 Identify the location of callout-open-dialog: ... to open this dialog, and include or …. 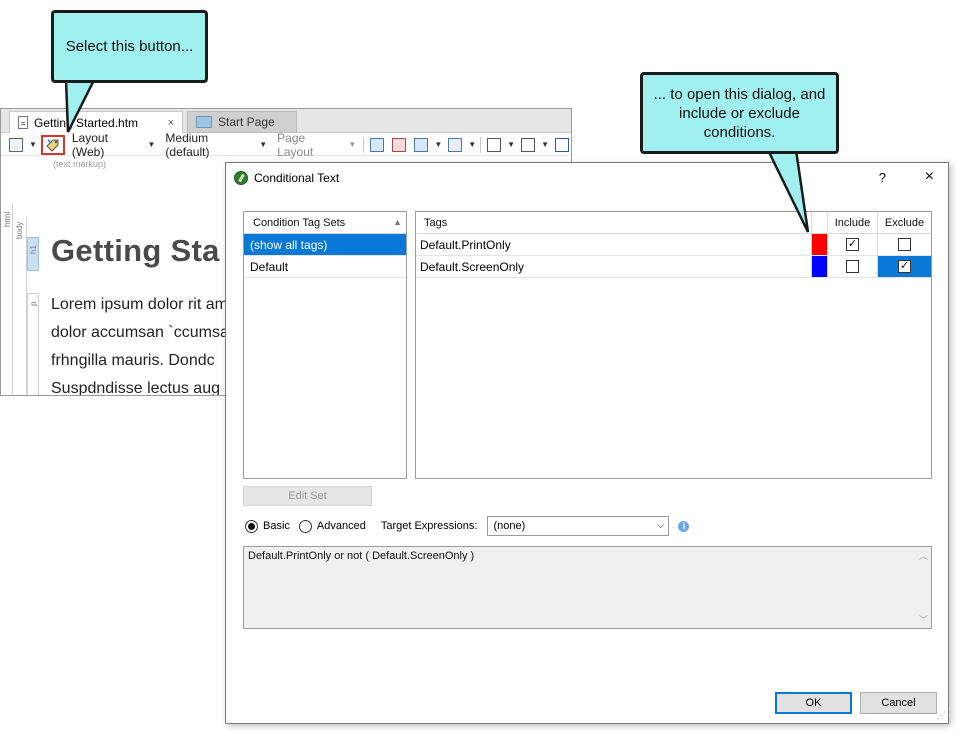
(739, 113).